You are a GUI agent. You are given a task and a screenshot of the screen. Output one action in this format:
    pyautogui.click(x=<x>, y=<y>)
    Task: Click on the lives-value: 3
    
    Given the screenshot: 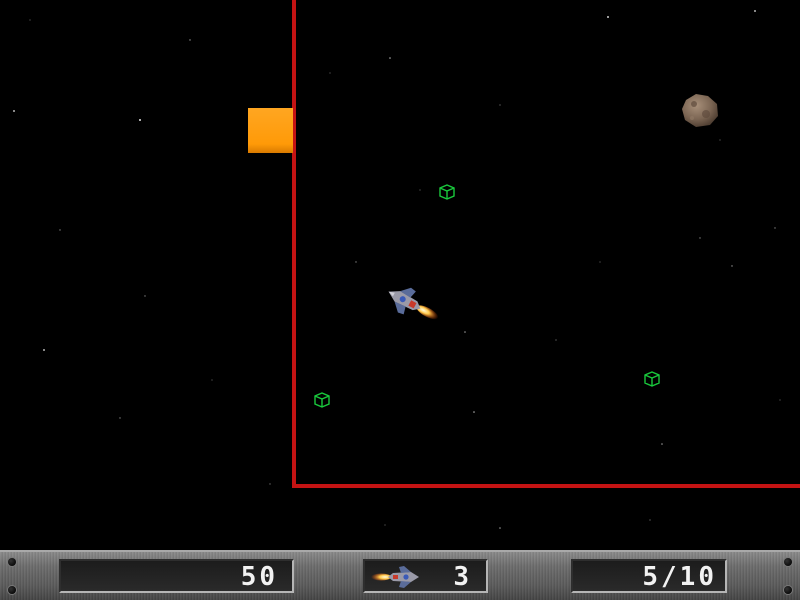 What is the action you would take?
    pyautogui.click(x=462, y=577)
    